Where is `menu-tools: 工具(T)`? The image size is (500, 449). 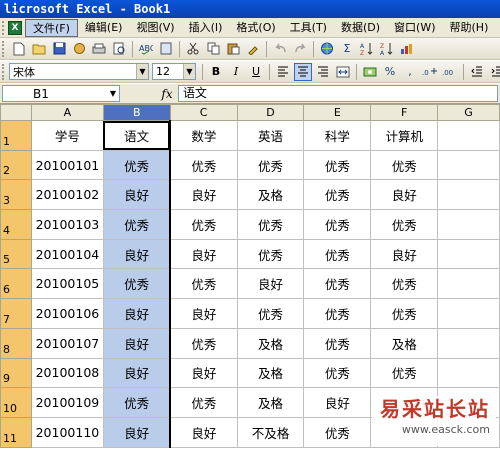 menu-tools: 工具(T) is located at coordinates (308, 28).